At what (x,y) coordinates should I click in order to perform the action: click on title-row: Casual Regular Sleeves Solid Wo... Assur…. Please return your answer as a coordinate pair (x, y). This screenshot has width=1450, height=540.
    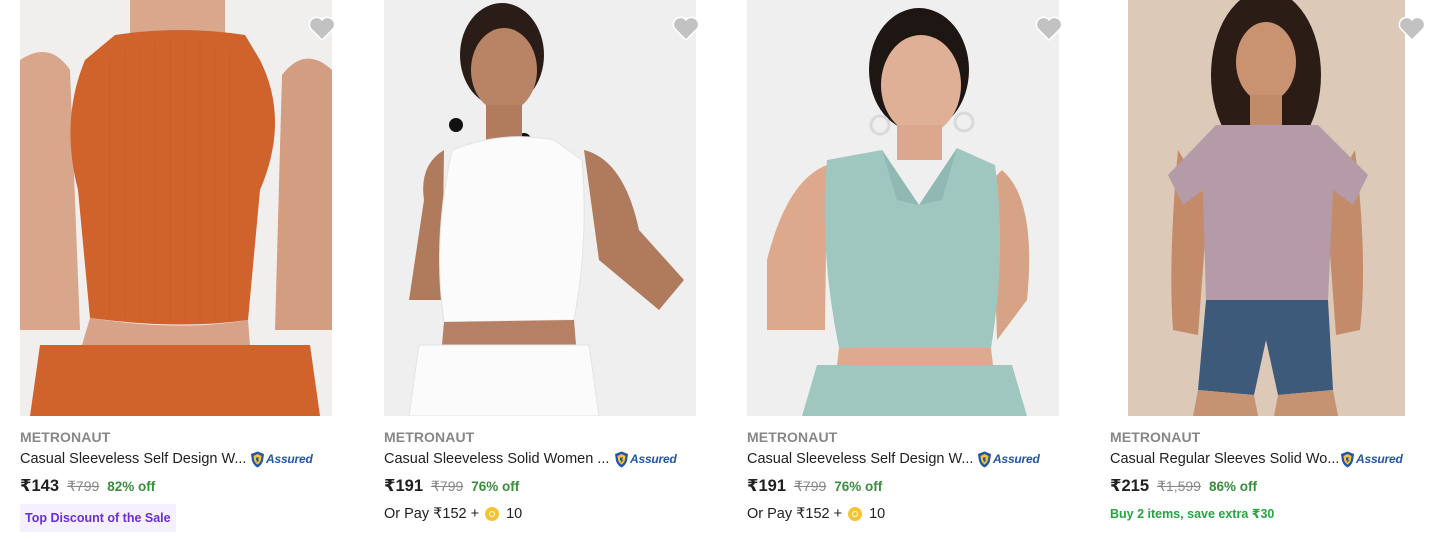
    Looking at the image, I should click on (1256, 459).